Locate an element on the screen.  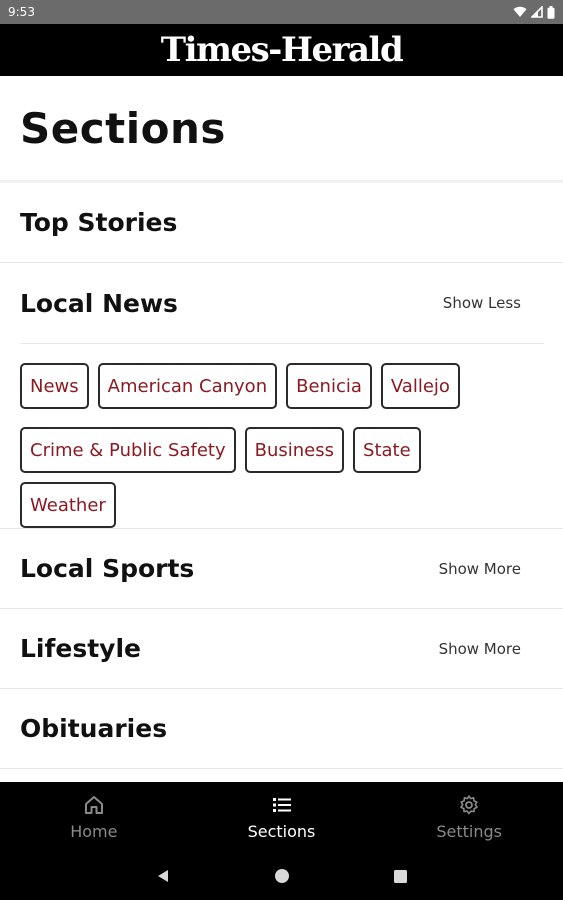
chip-vallejo: Vallejo is located at coordinates (420, 386).